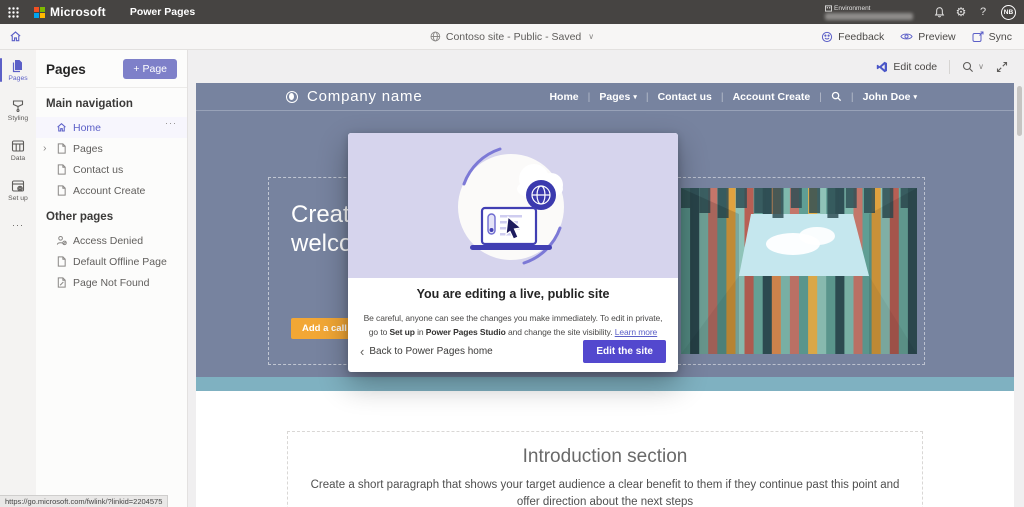  What do you see at coordinates (624, 351) in the screenshot?
I see `edit-the-site-button: Edit the site` at bounding box center [624, 351].